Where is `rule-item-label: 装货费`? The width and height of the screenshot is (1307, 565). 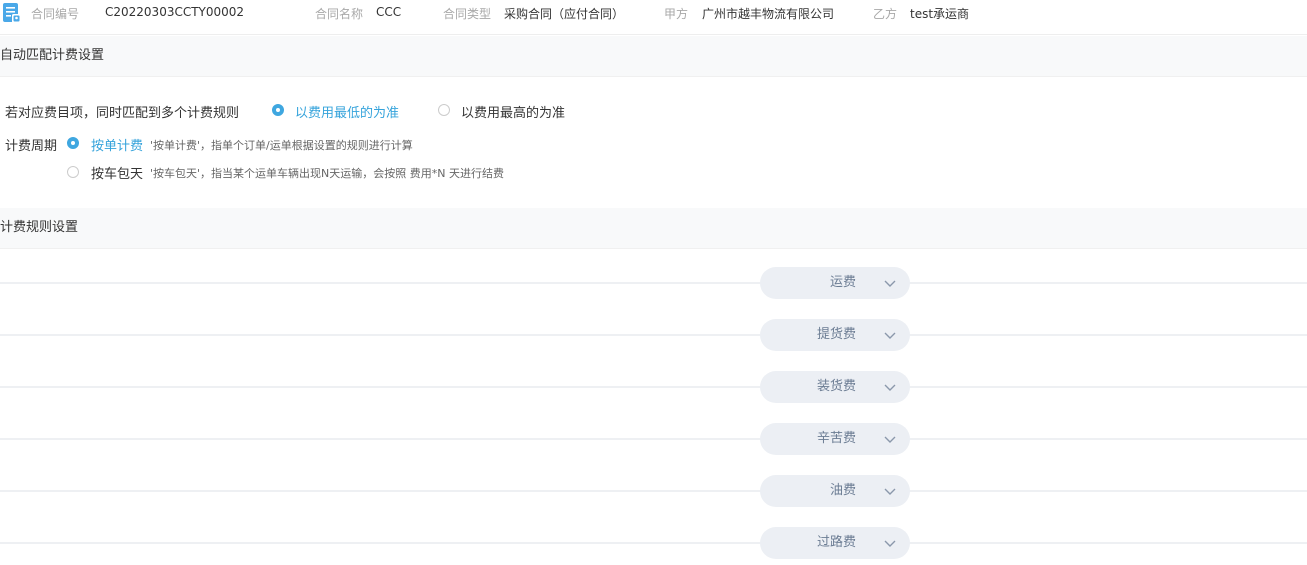
rule-item-label: 装货费 is located at coordinates (836, 386).